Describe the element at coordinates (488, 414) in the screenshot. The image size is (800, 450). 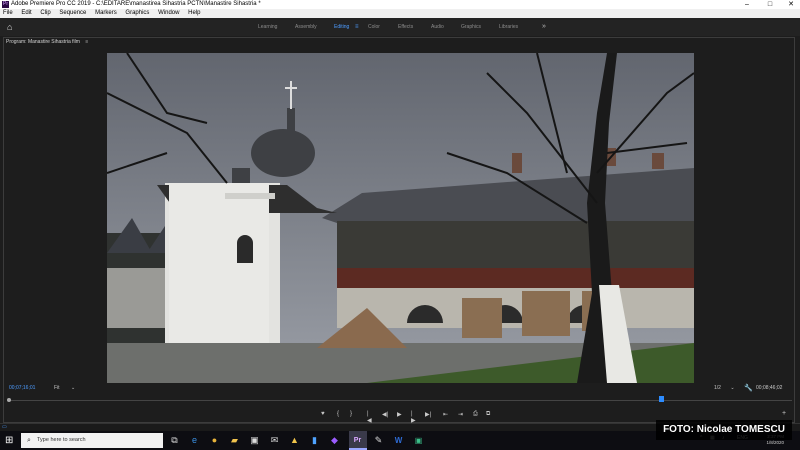
I see `comparison-view-button: ⧉` at that location.